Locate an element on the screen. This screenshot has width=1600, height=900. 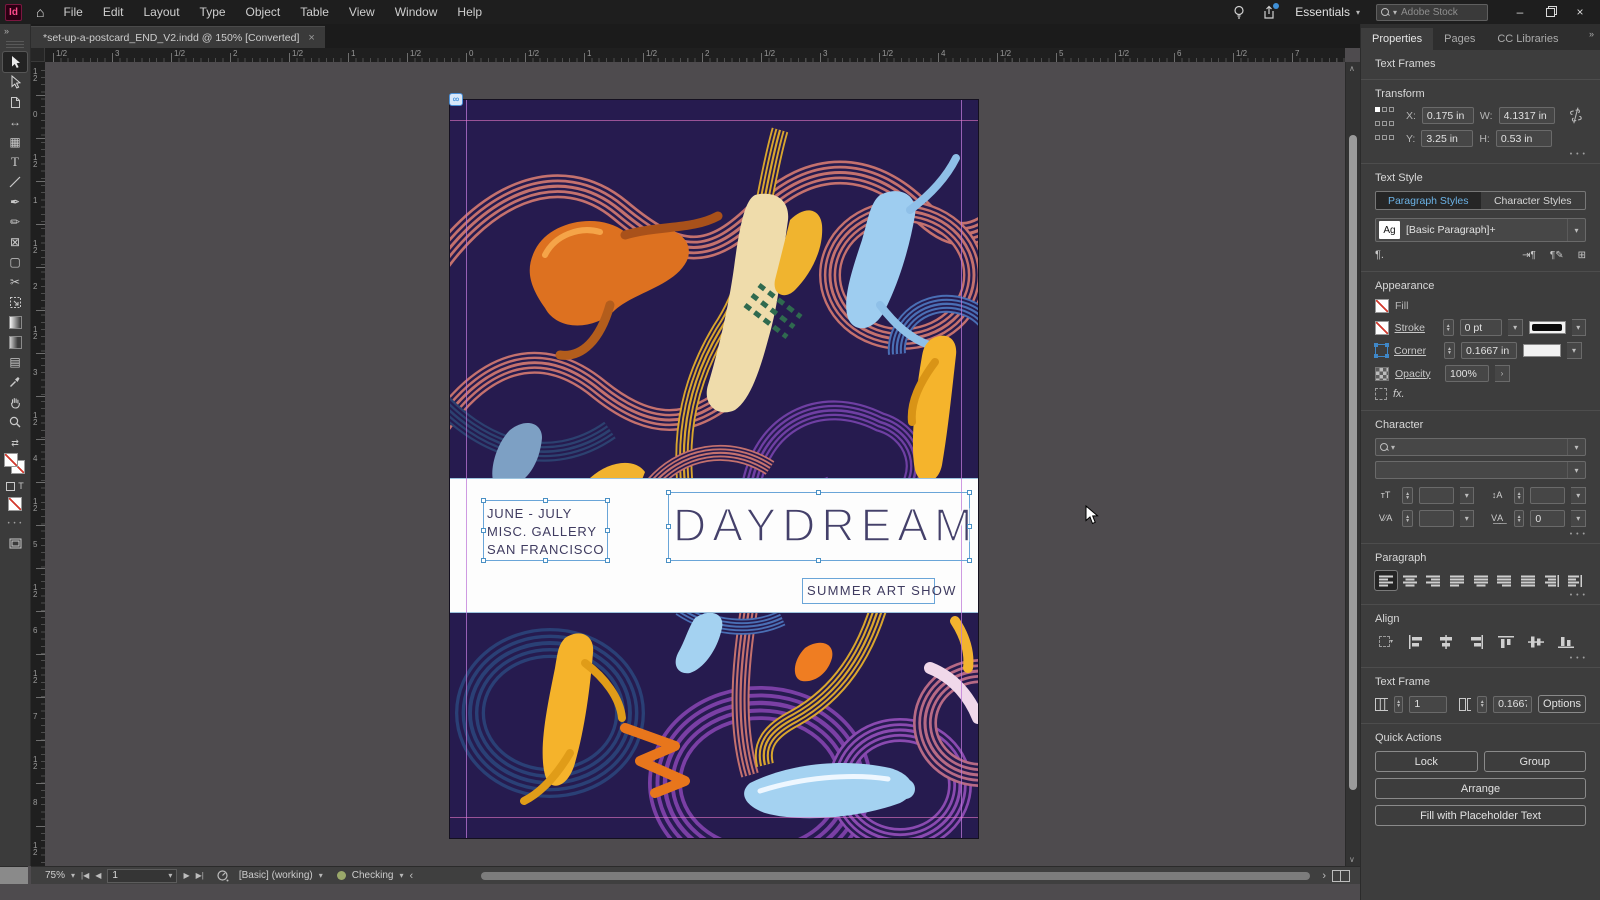
new-style-icon: ⊞ is located at coordinates (1582, 255).